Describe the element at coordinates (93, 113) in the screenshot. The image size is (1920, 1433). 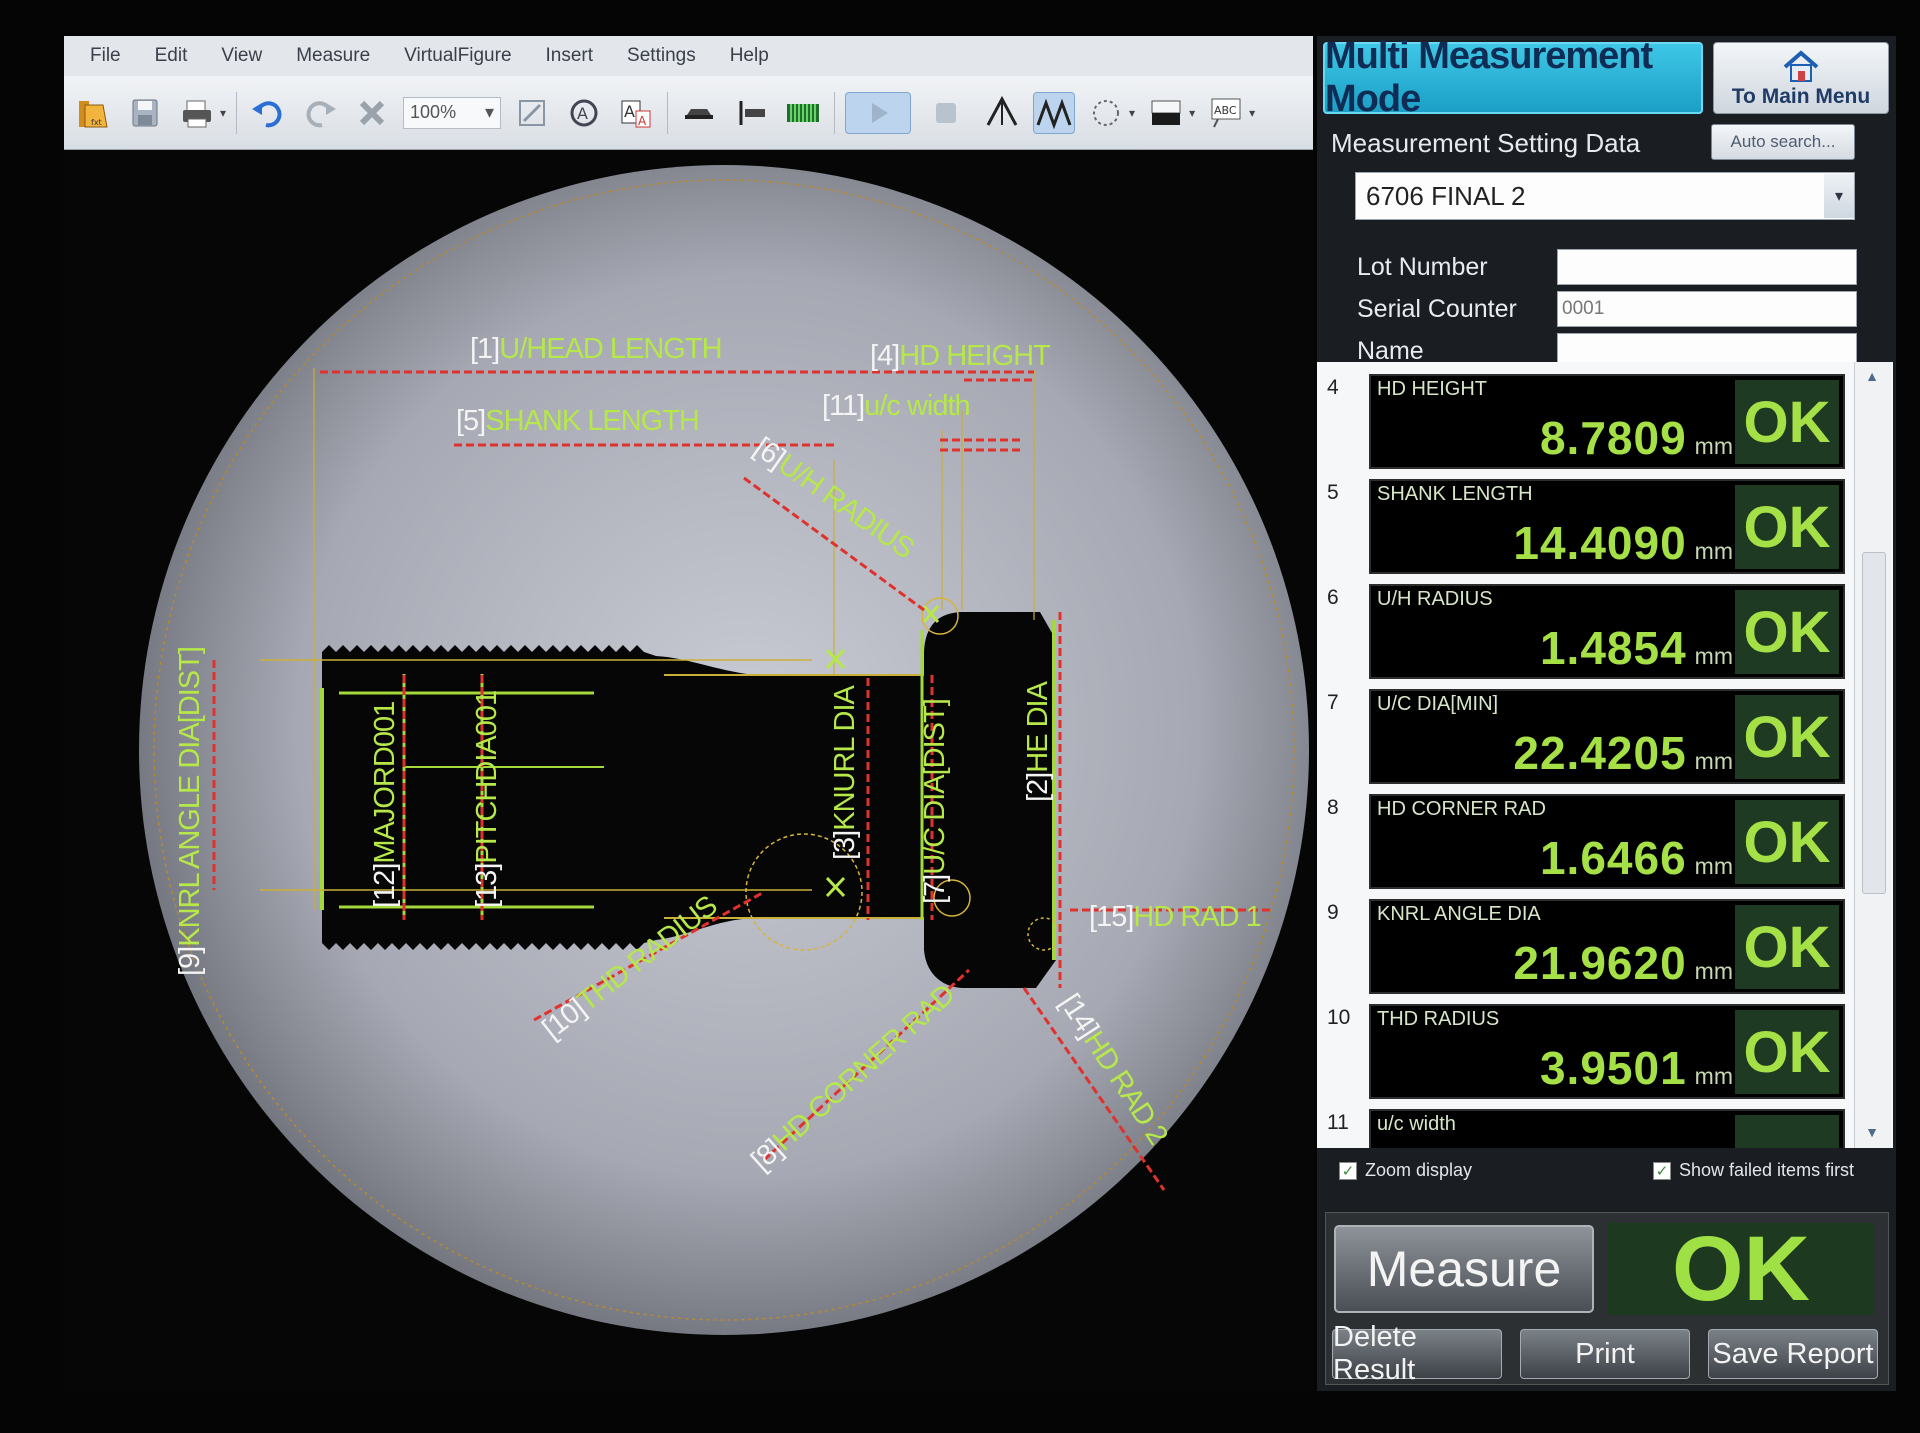
I see `open-icon: fxt` at that location.